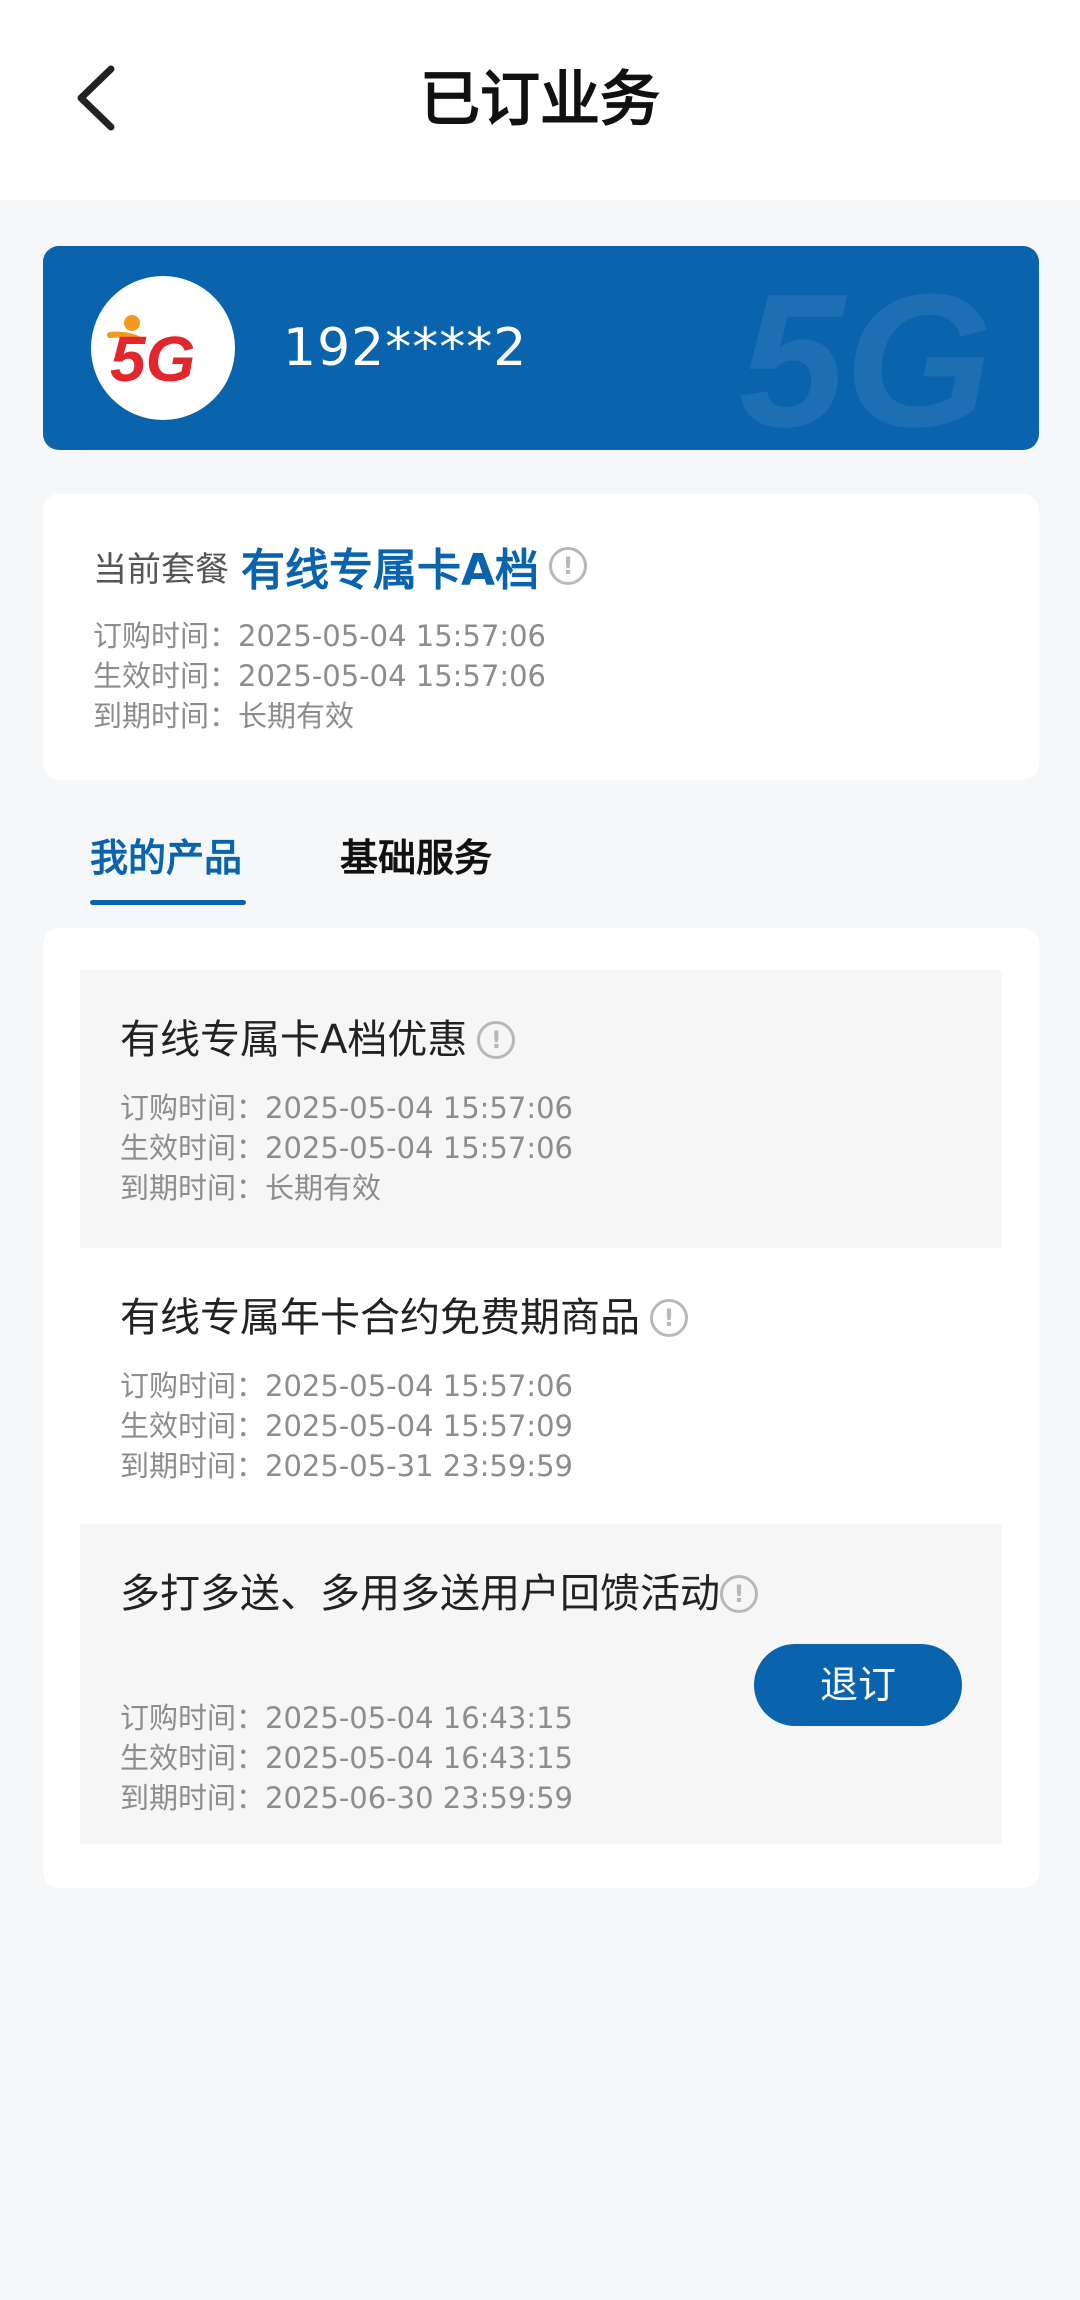 The width and height of the screenshot is (1080, 2300). Describe the element at coordinates (420, 1594) in the screenshot. I see `product-title: 多打多送、多用多送用户回馈活动` at that location.